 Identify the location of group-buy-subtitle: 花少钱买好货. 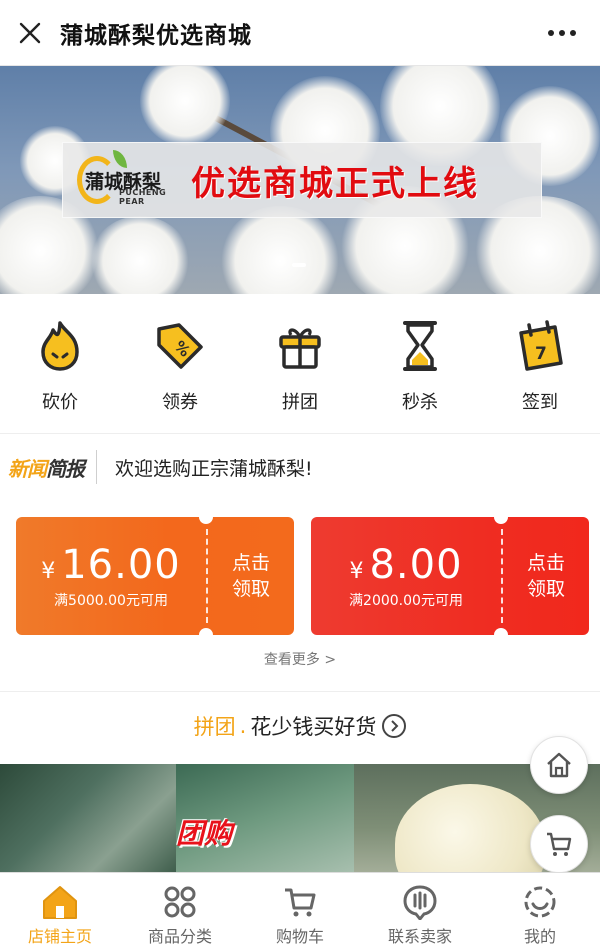
(313, 727).